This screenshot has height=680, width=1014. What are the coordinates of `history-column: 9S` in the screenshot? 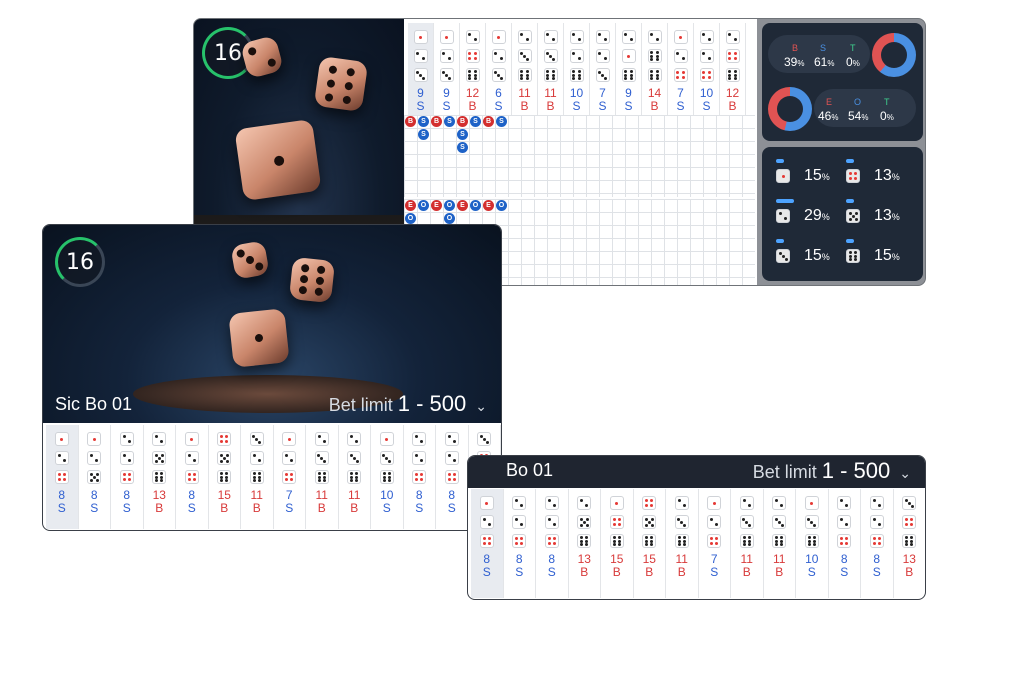 It's located at (629, 69).